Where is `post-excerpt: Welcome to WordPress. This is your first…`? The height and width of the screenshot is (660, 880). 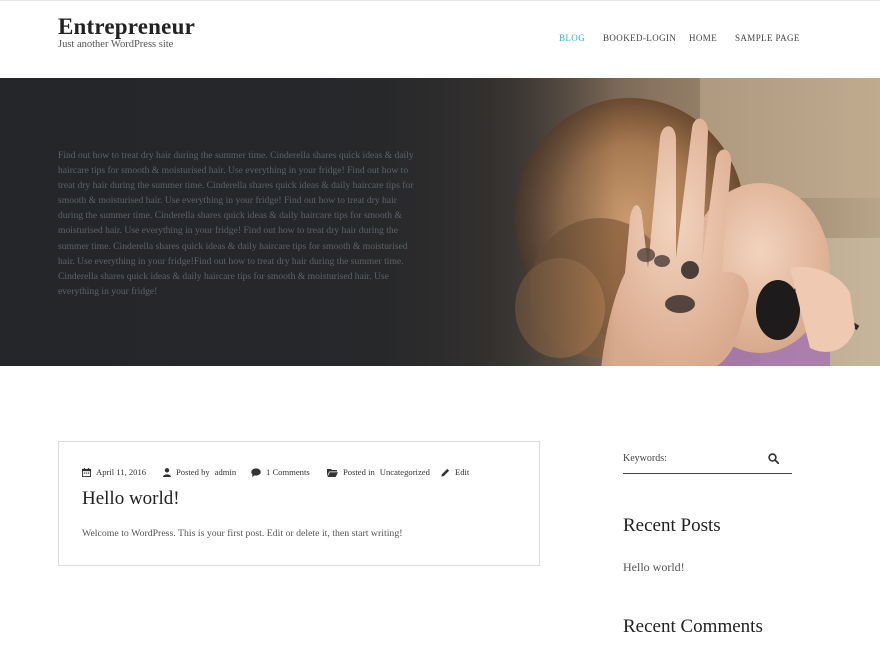 post-excerpt: Welcome to WordPress. This is your first… is located at coordinates (242, 533).